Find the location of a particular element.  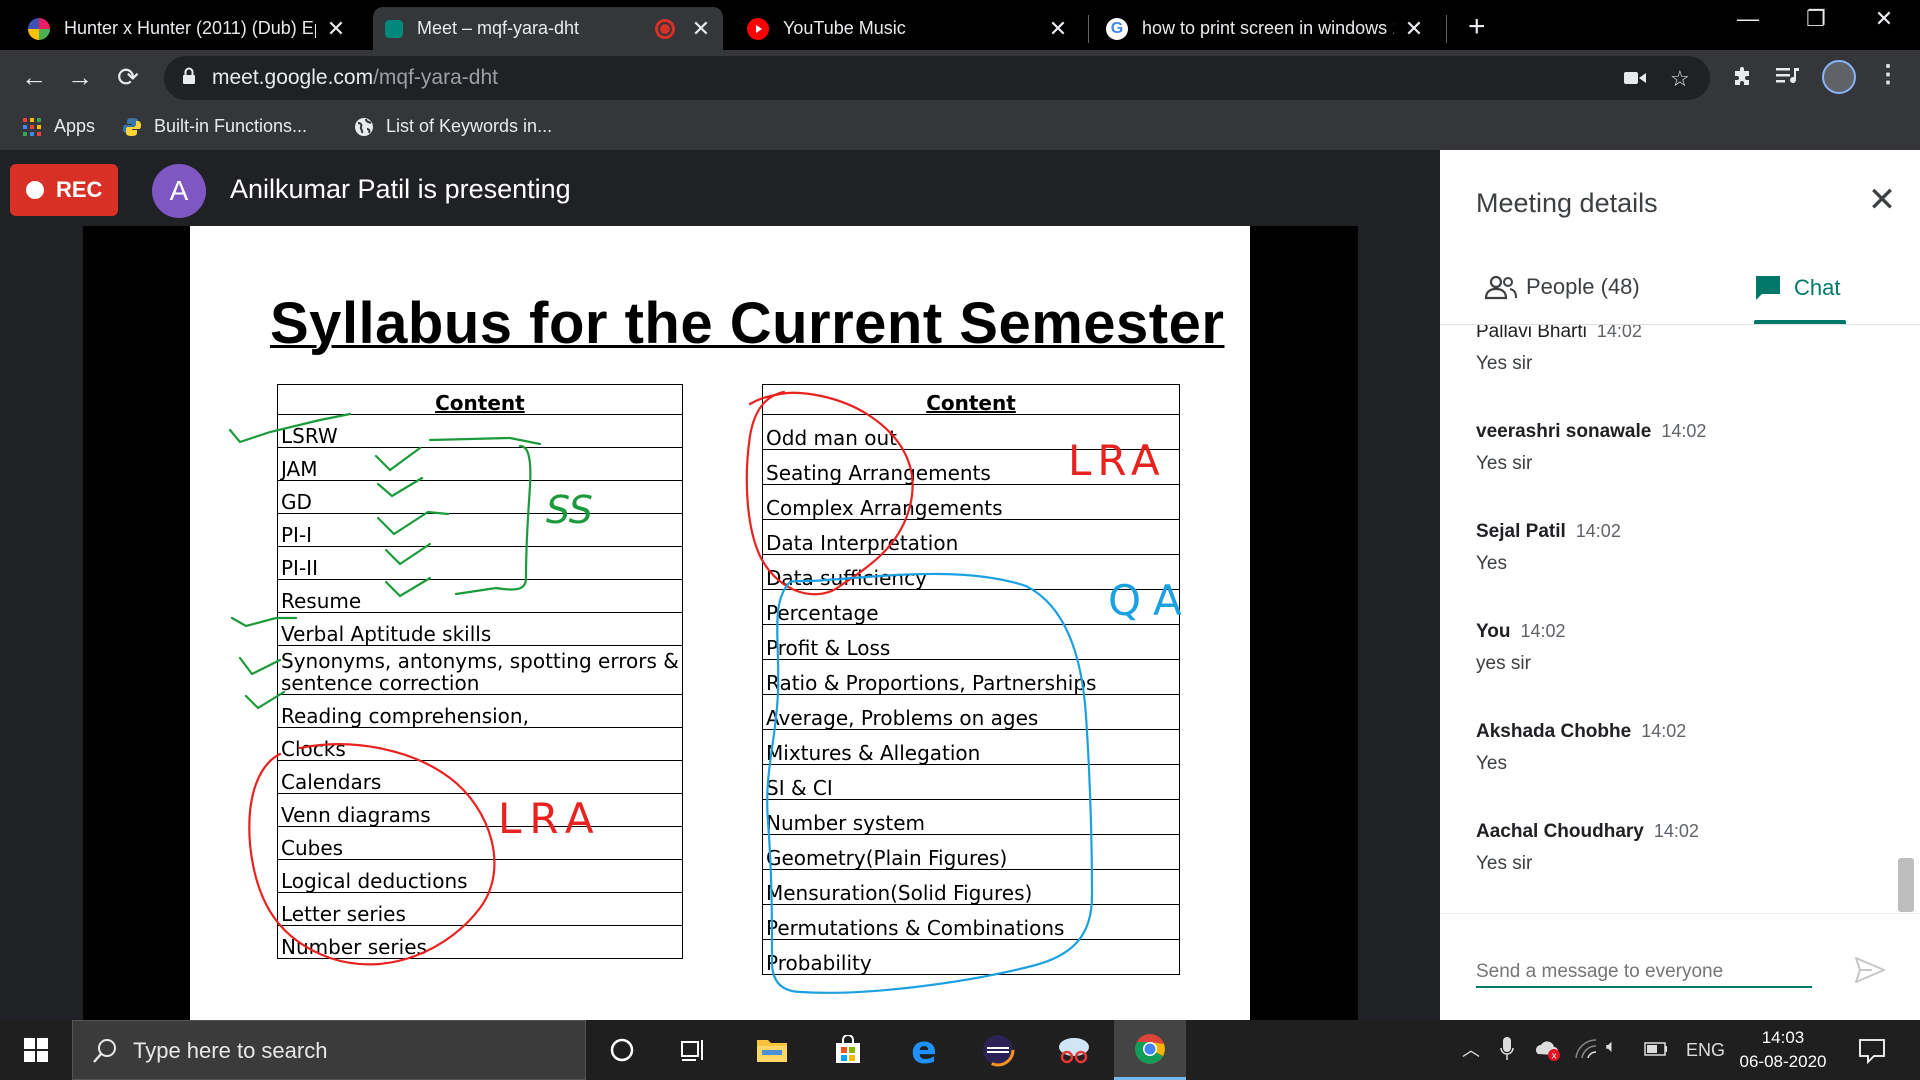

table-cell: Mixtures & Allegation is located at coordinates (971, 747).